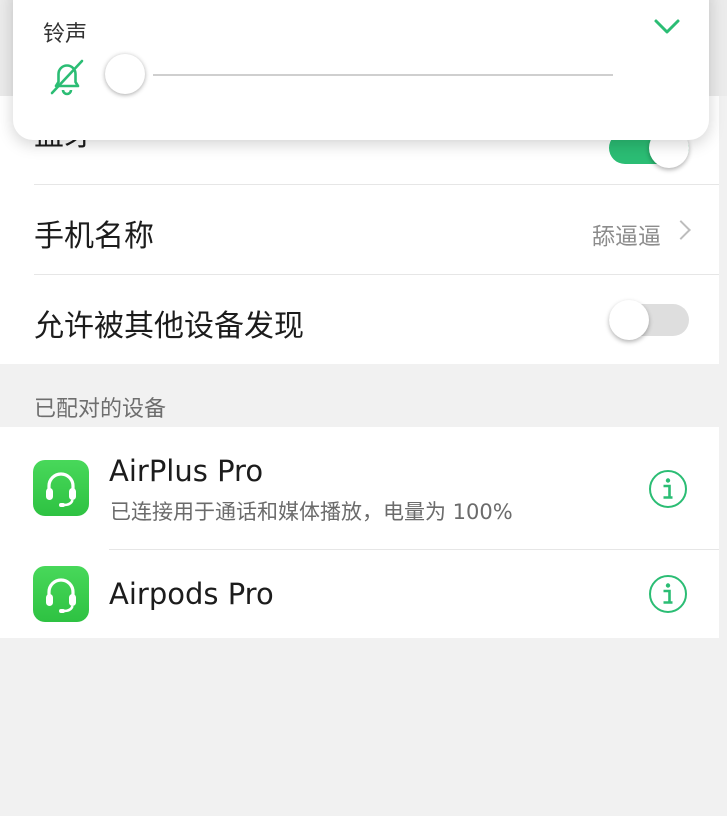 The height and width of the screenshot is (816, 727). Describe the element at coordinates (649, 320) in the screenshot. I see `discoverable-toggle` at that location.